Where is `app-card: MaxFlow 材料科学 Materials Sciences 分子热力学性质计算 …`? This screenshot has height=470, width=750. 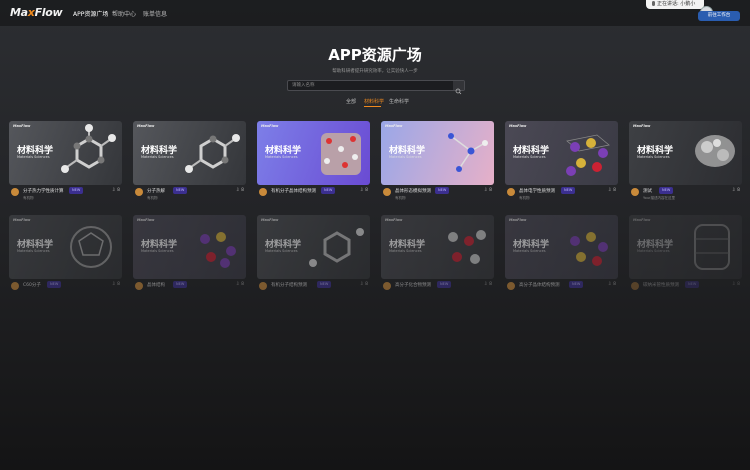
app-card: MaxFlow 材料科学 Materials Sciences 分子热力学性质计算 … is located at coordinates (65, 166).